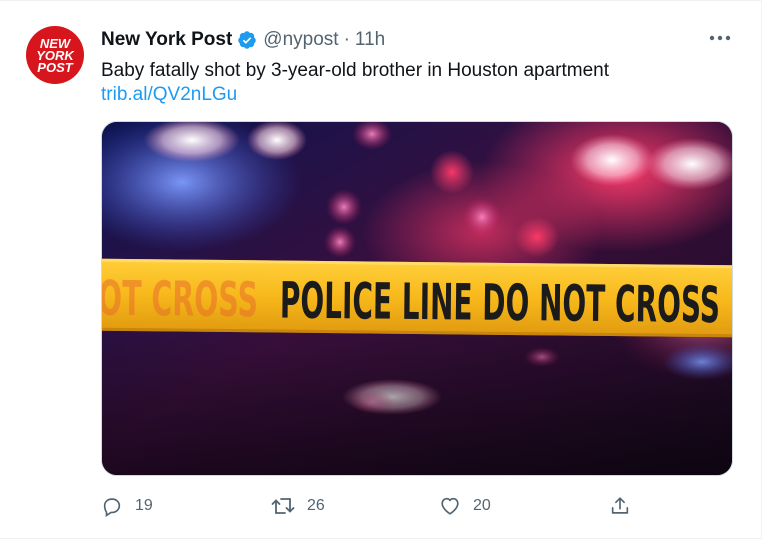 The width and height of the screenshot is (762, 539). I want to click on reply-button: 19, so click(127, 506).